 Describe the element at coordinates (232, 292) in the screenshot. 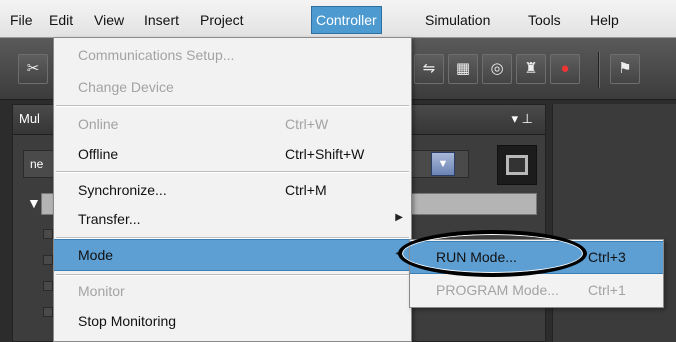

I see `menu-item-monitor: Monitor` at that location.